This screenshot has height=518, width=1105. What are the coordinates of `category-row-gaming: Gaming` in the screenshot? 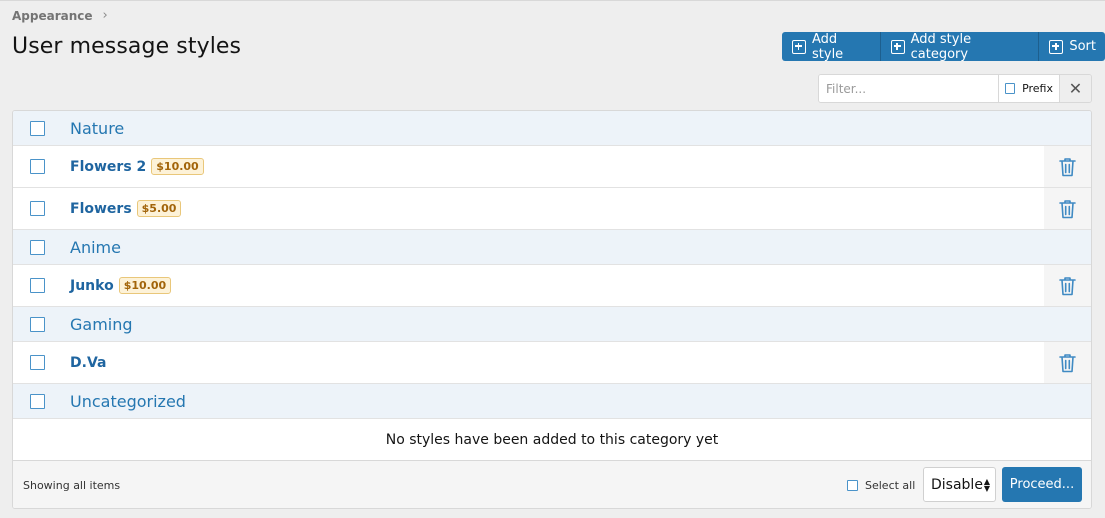 It's located at (552, 324).